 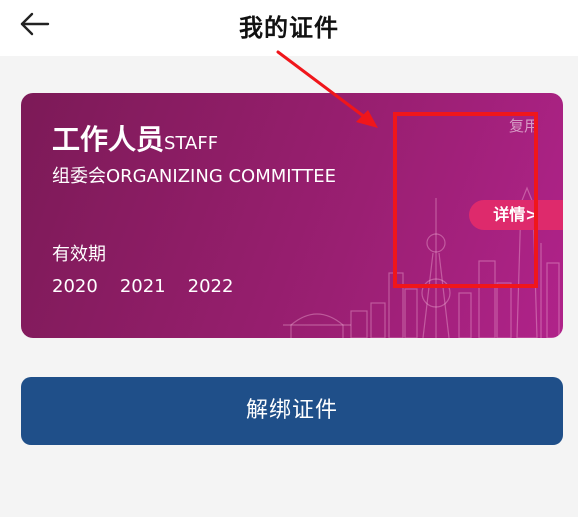 What do you see at coordinates (108, 139) in the screenshot?
I see `role-cn: 工作人员` at bounding box center [108, 139].